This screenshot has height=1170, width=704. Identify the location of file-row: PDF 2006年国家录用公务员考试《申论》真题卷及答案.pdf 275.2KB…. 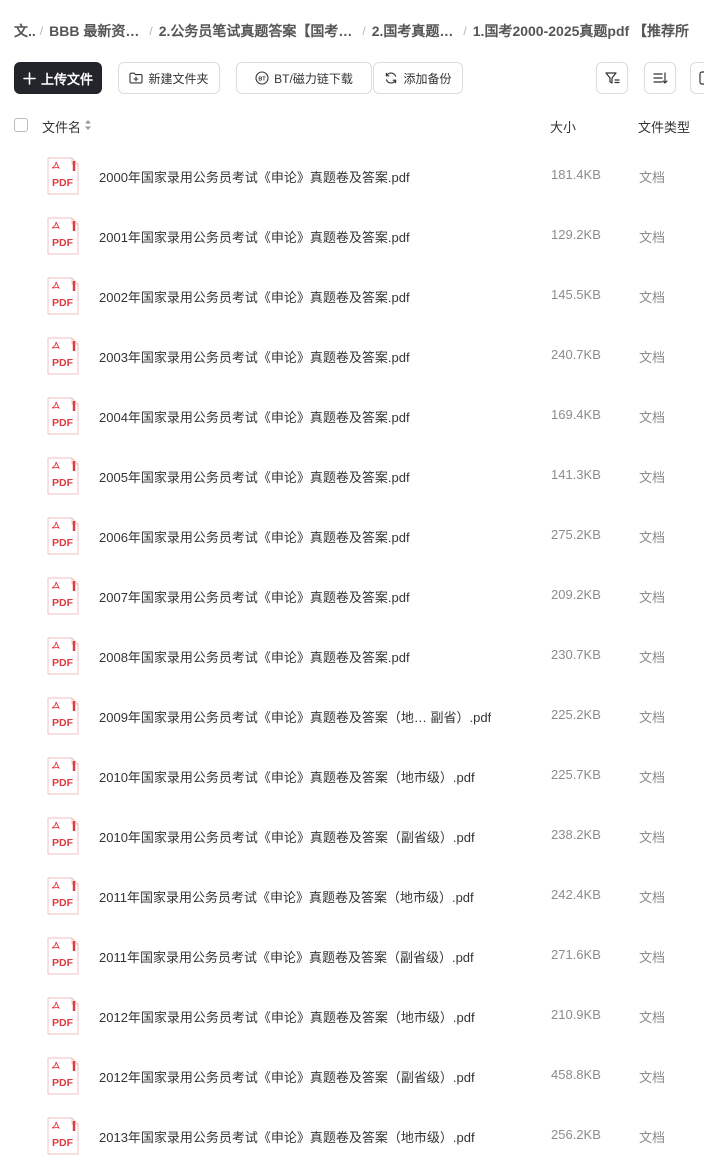
(352, 536).